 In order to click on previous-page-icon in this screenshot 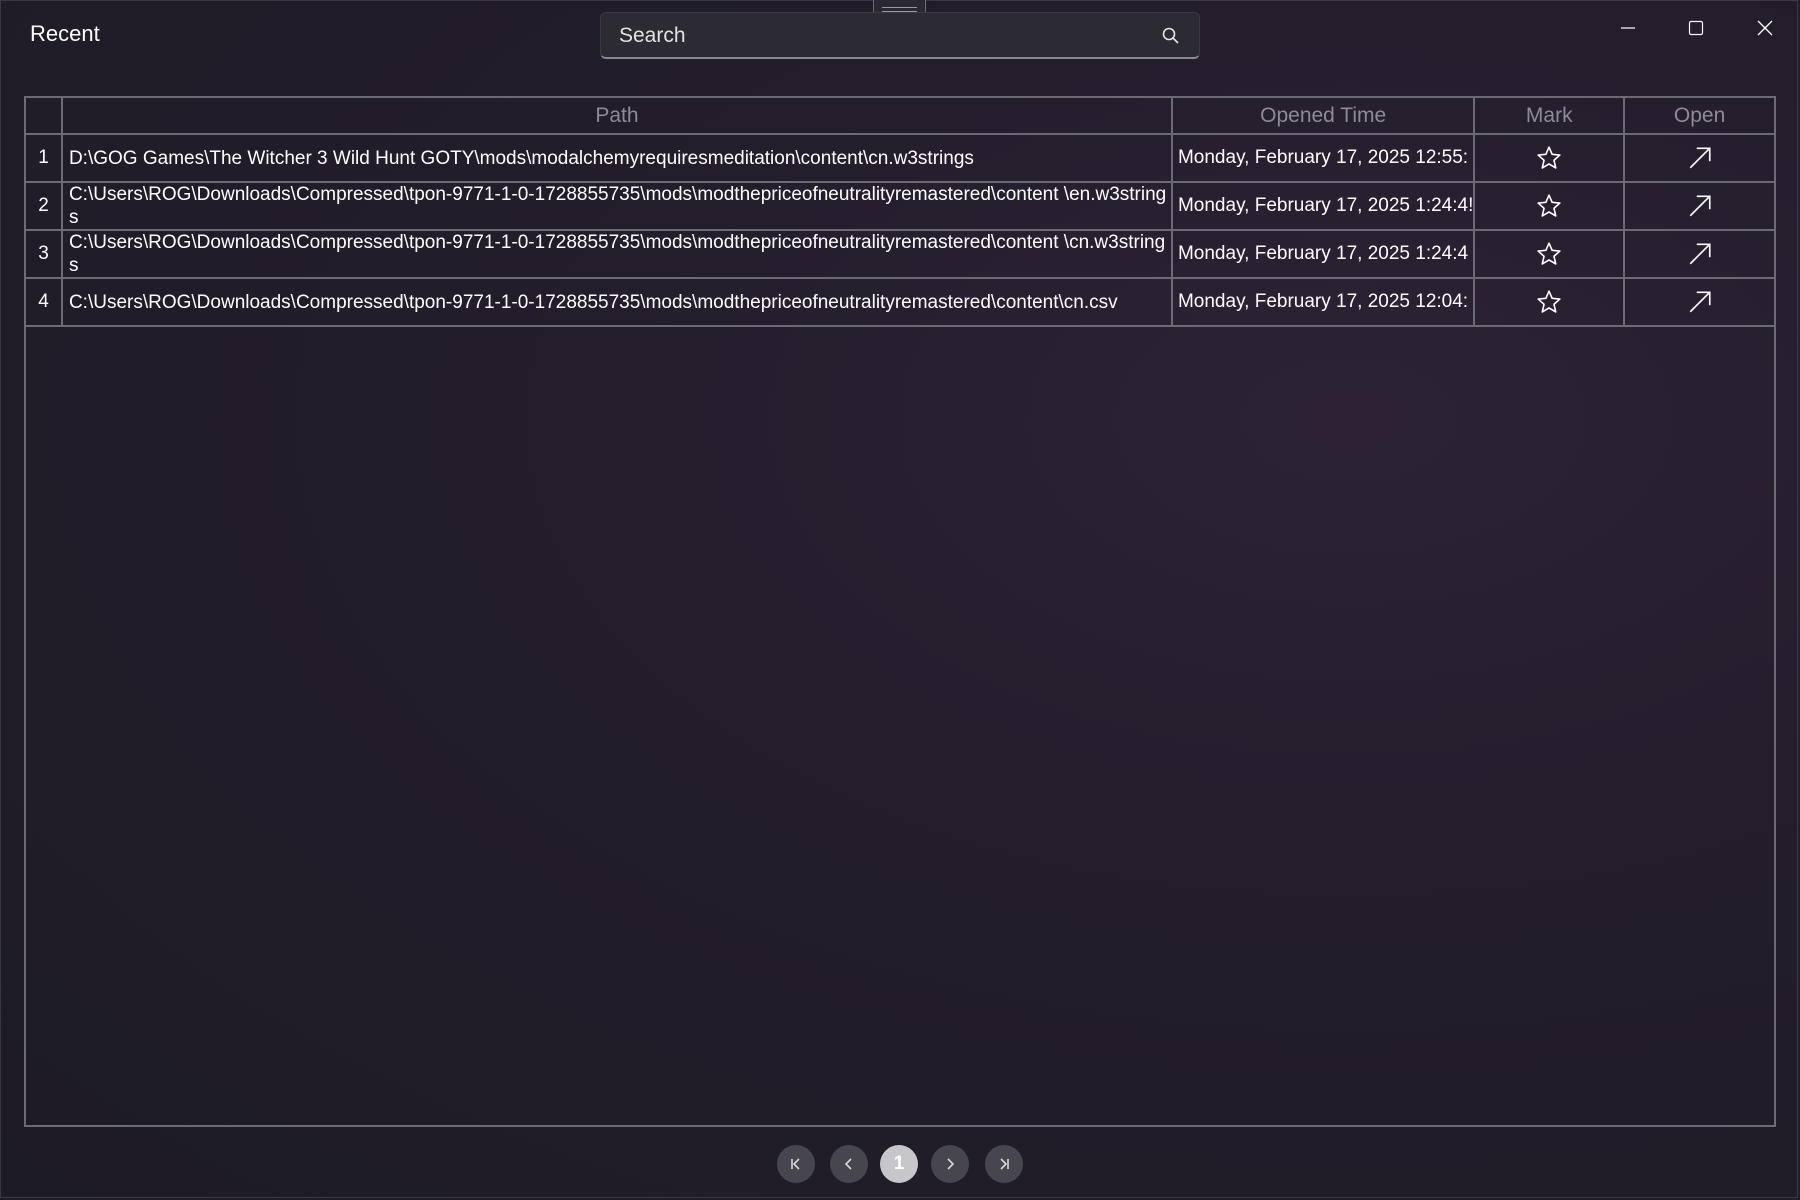, I will do `click(848, 1164)`.